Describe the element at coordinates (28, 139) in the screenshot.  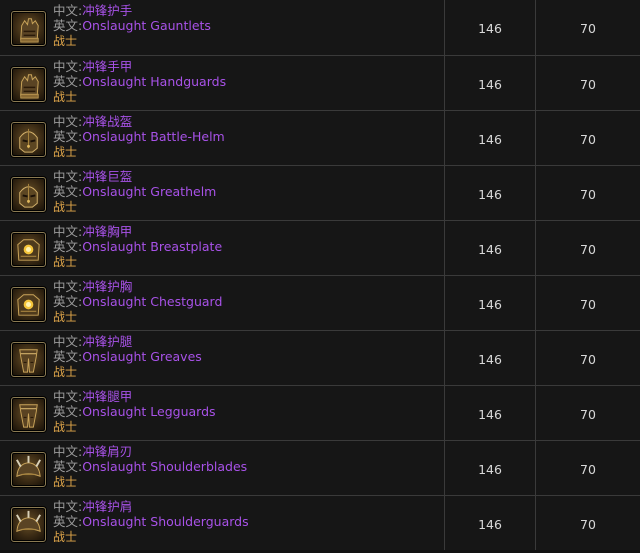
I see `helm-icon` at that location.